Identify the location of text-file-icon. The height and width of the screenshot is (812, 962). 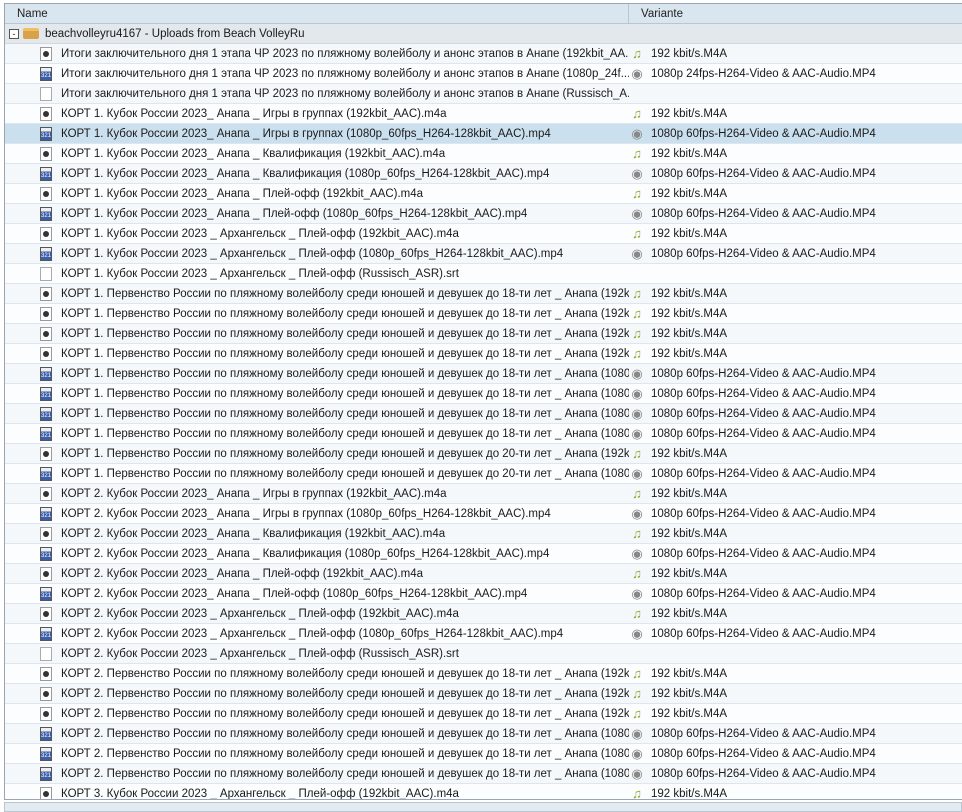
(46, 273).